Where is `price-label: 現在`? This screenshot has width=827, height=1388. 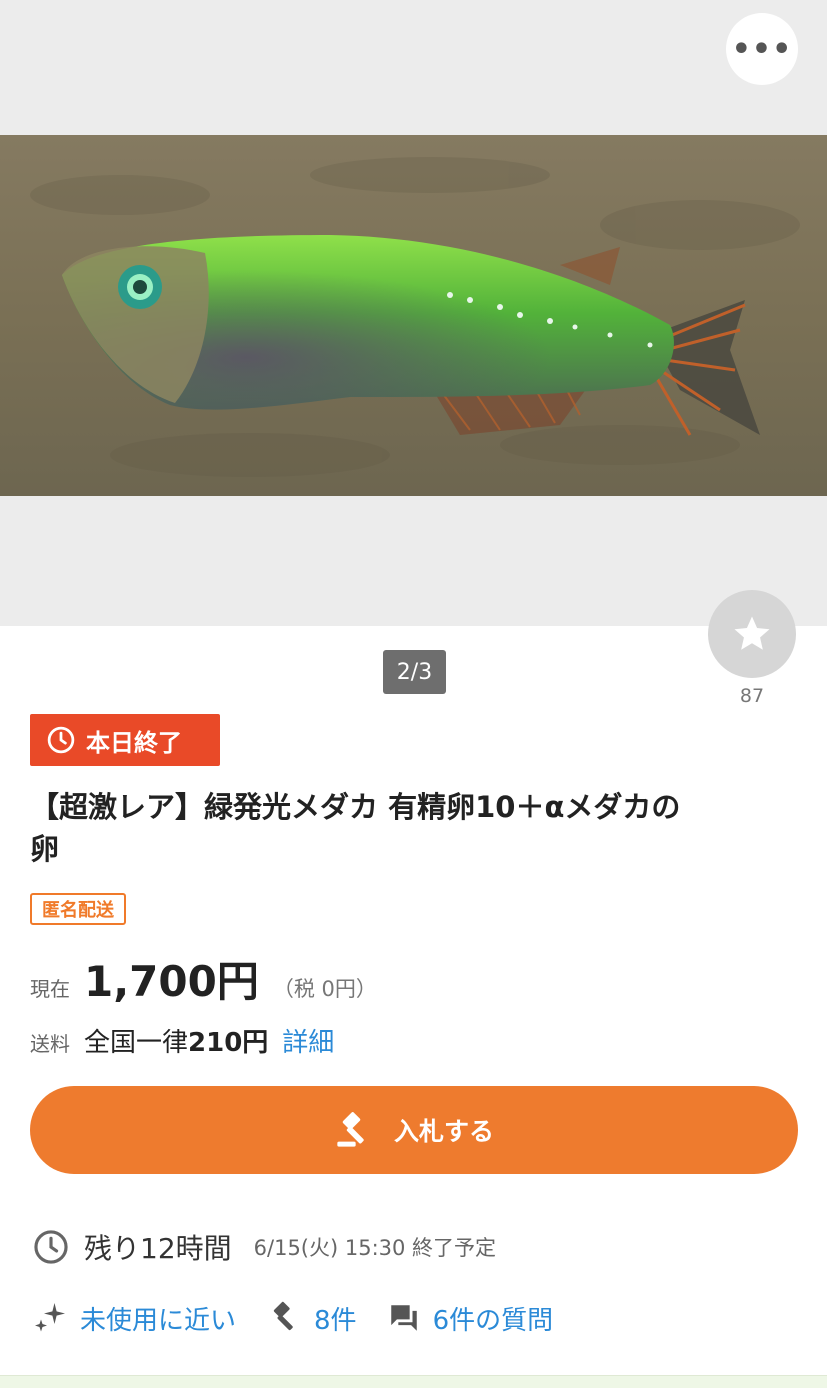
price-label: 現在 is located at coordinates (50, 989).